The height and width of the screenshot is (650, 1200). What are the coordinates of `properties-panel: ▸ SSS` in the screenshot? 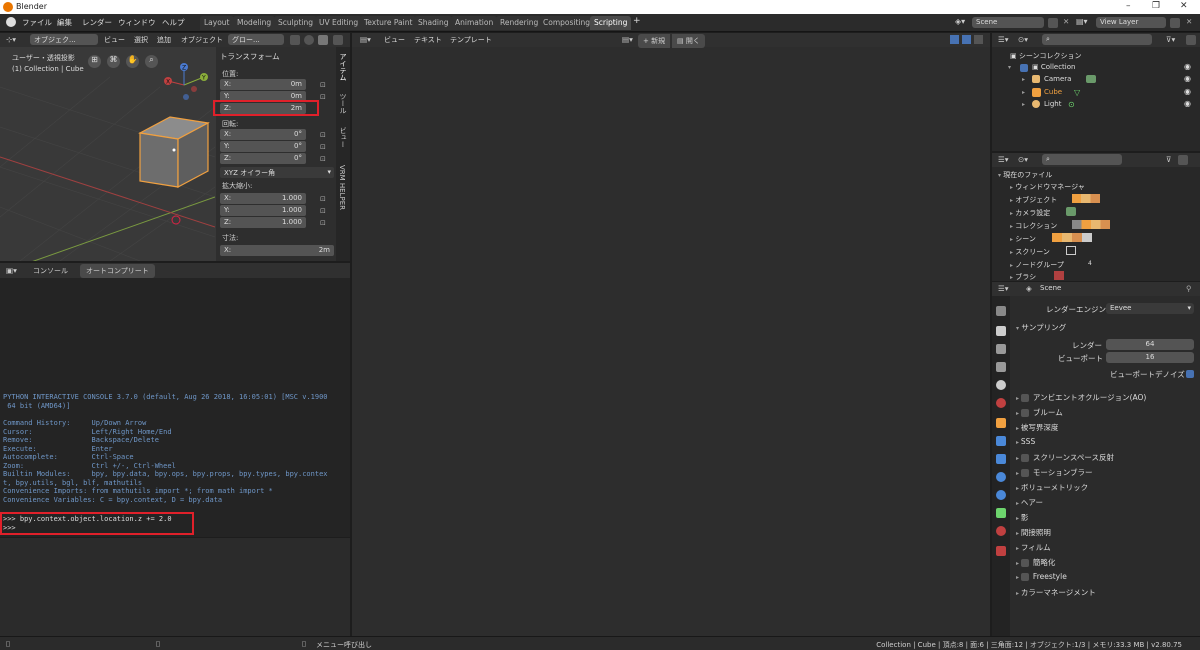 It's located at (1025, 441).